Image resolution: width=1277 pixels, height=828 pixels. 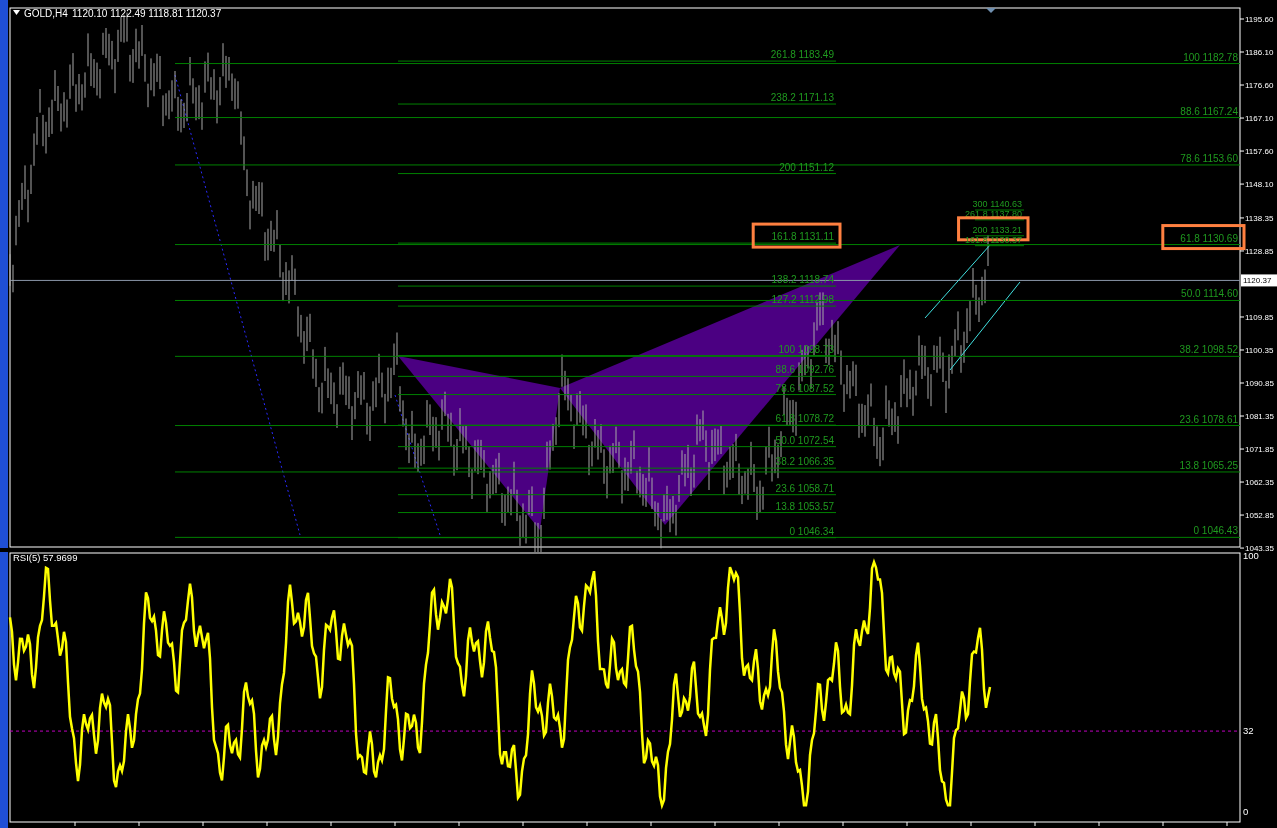 I want to click on fibonacci-label: 0 1046.34, so click(x=811, y=531).